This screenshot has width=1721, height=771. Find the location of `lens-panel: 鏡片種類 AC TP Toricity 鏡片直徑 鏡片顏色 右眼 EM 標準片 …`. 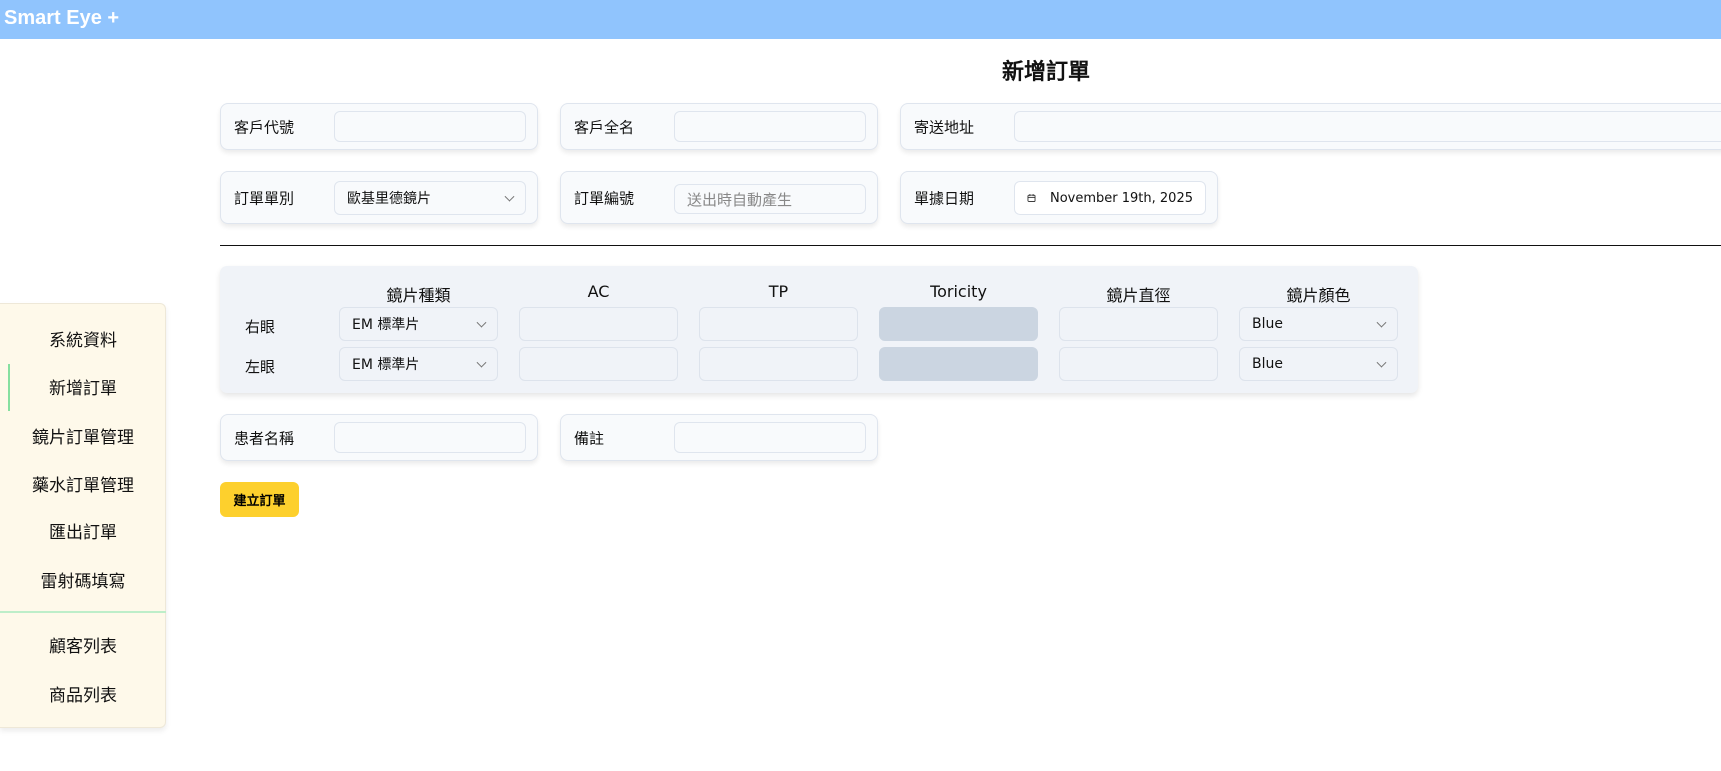

lens-panel: 鏡片種類 AC TP Toricity 鏡片直徑 鏡片顏色 右眼 EM 標準片 … is located at coordinates (819, 329).